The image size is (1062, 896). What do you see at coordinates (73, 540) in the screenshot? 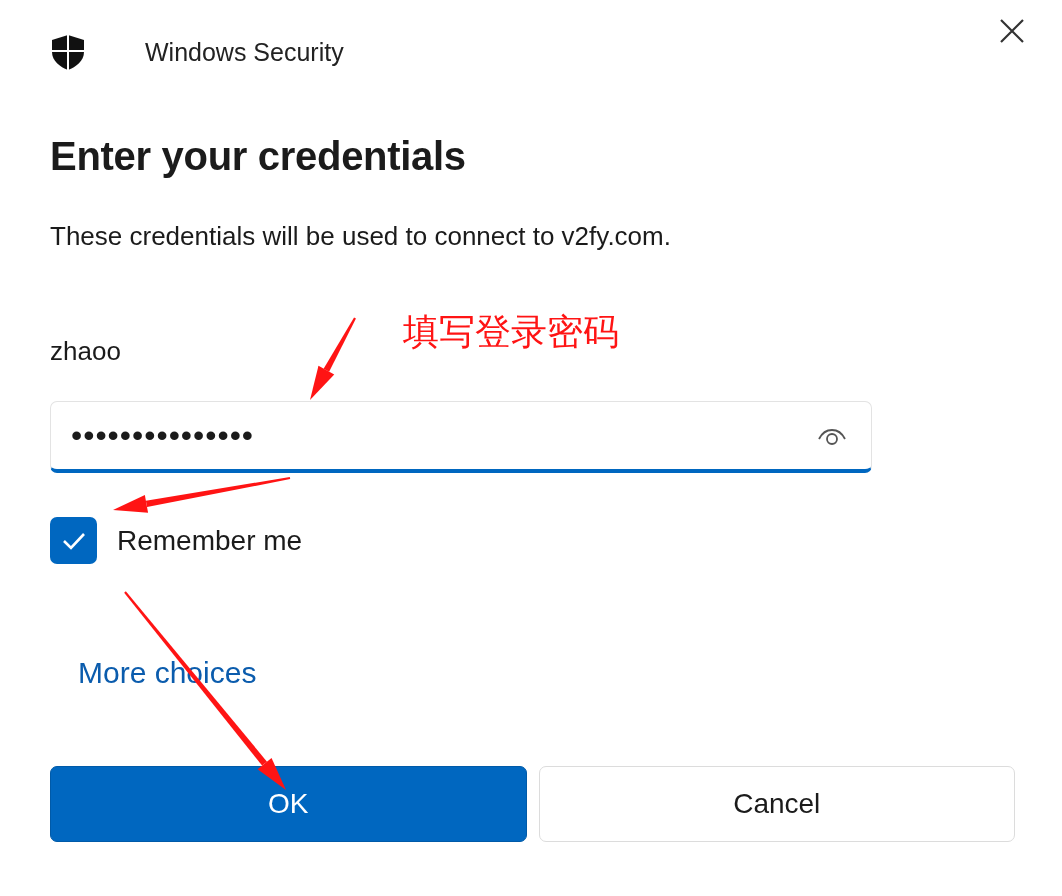
I see `checkbox` at bounding box center [73, 540].